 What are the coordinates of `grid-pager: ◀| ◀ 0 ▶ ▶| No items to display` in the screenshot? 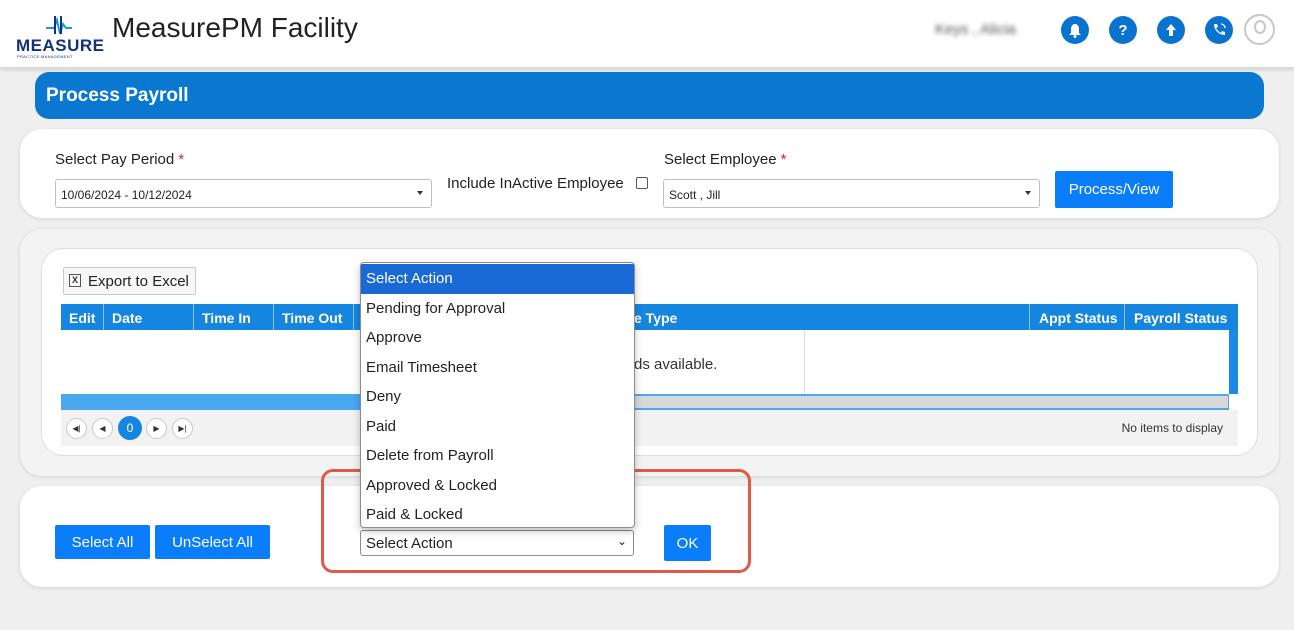 It's located at (649, 428).